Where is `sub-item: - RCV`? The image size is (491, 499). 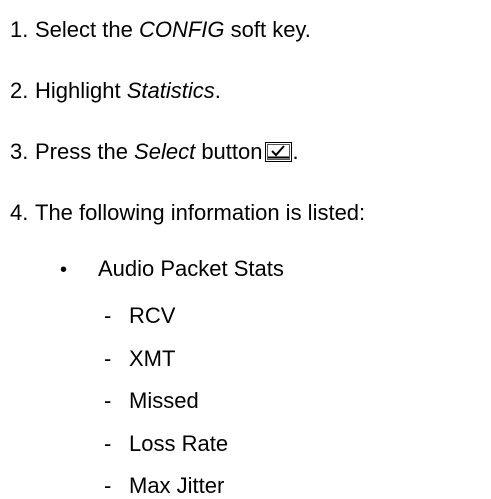 sub-item: - RCV is located at coordinates (139, 316).